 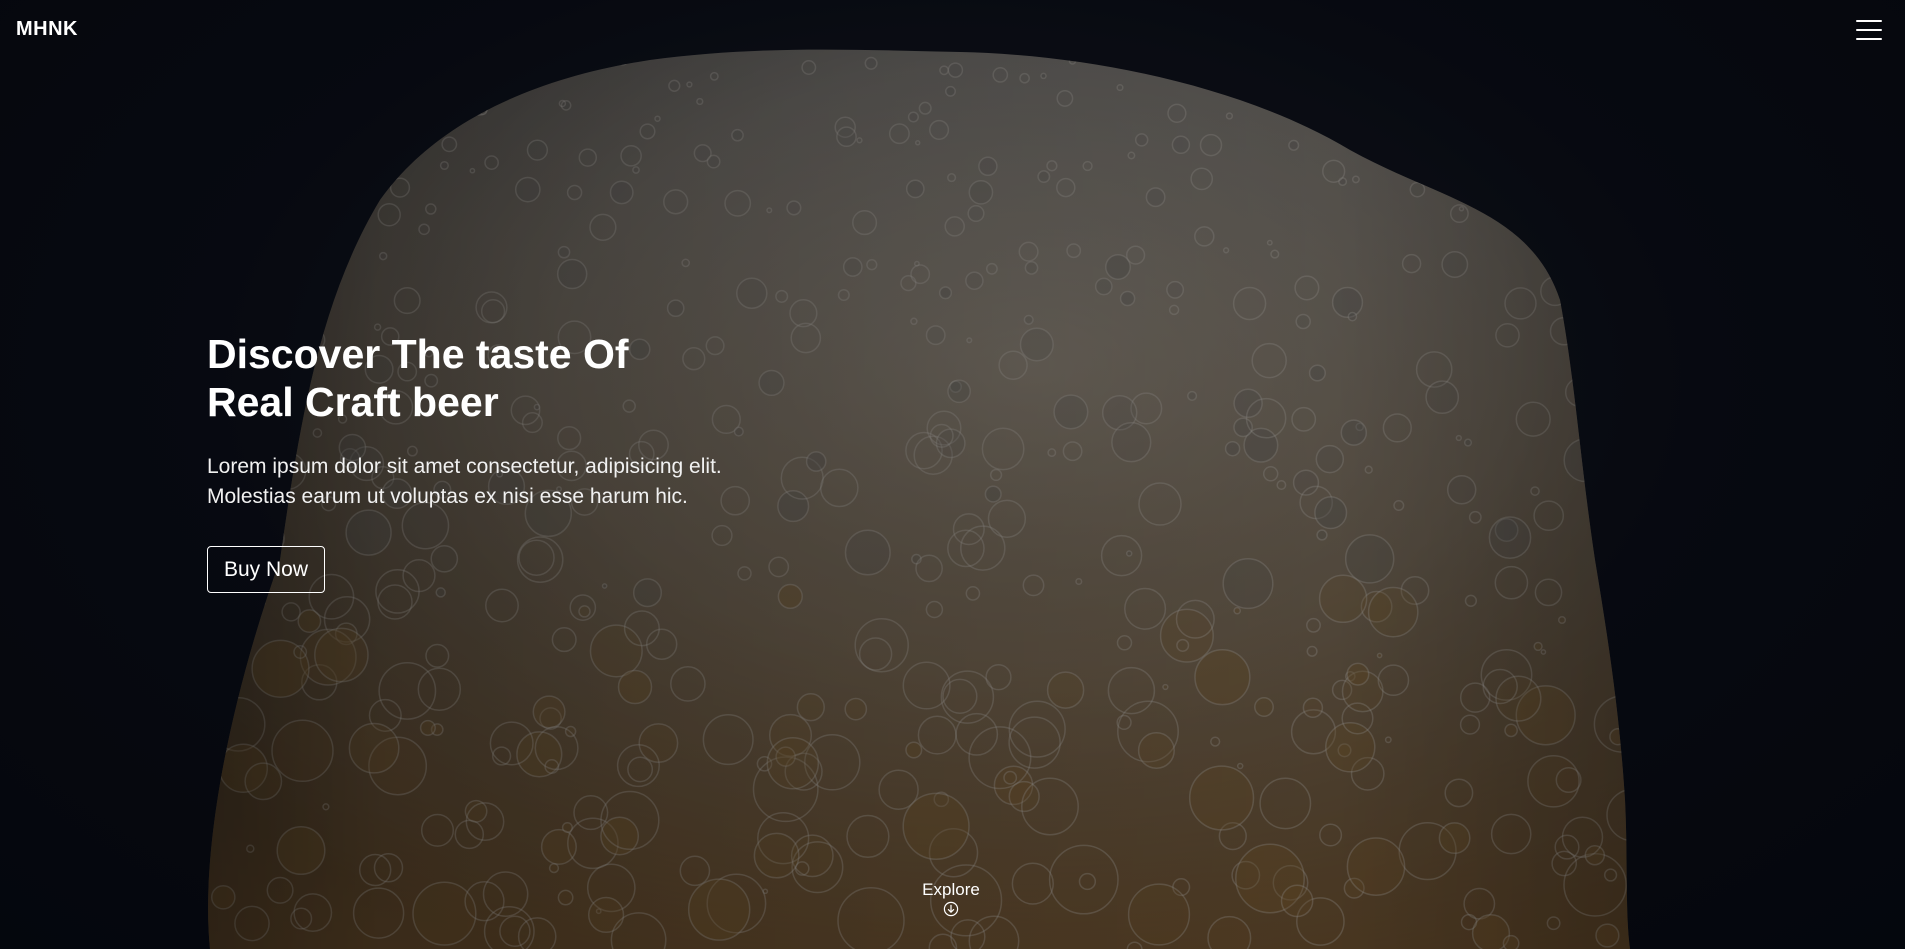 I want to click on hamburger-menu-icon, so click(x=1869, y=30).